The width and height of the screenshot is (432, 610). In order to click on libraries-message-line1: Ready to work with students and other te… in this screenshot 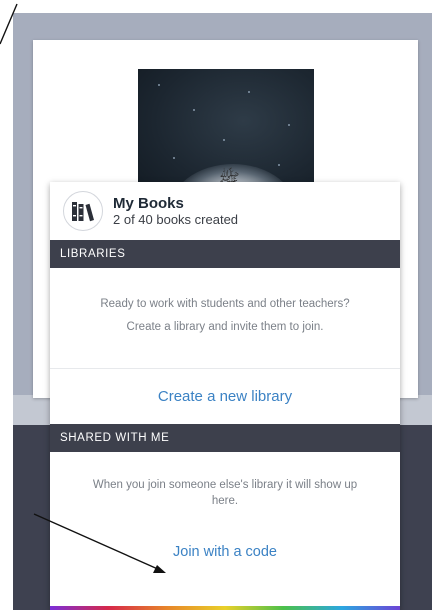, I will do `click(225, 304)`.